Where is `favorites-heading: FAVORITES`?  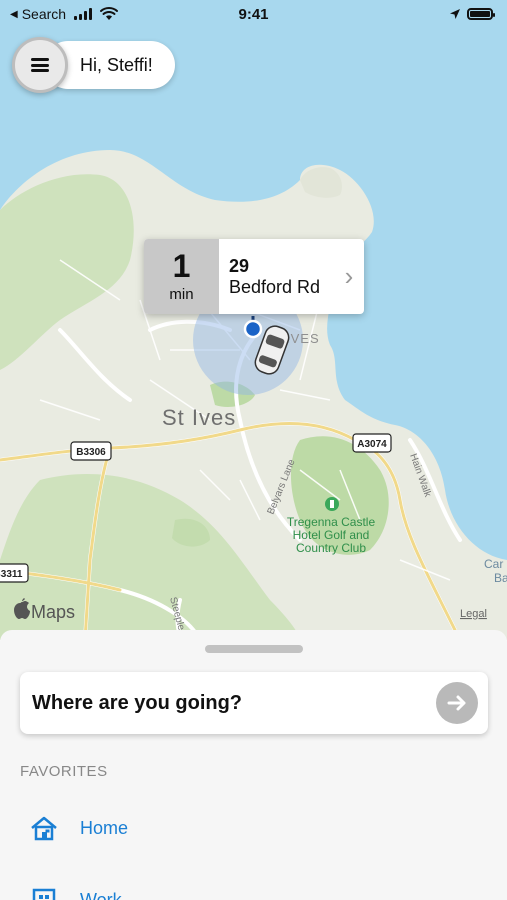
favorites-heading: FAVORITES is located at coordinates (64, 771).